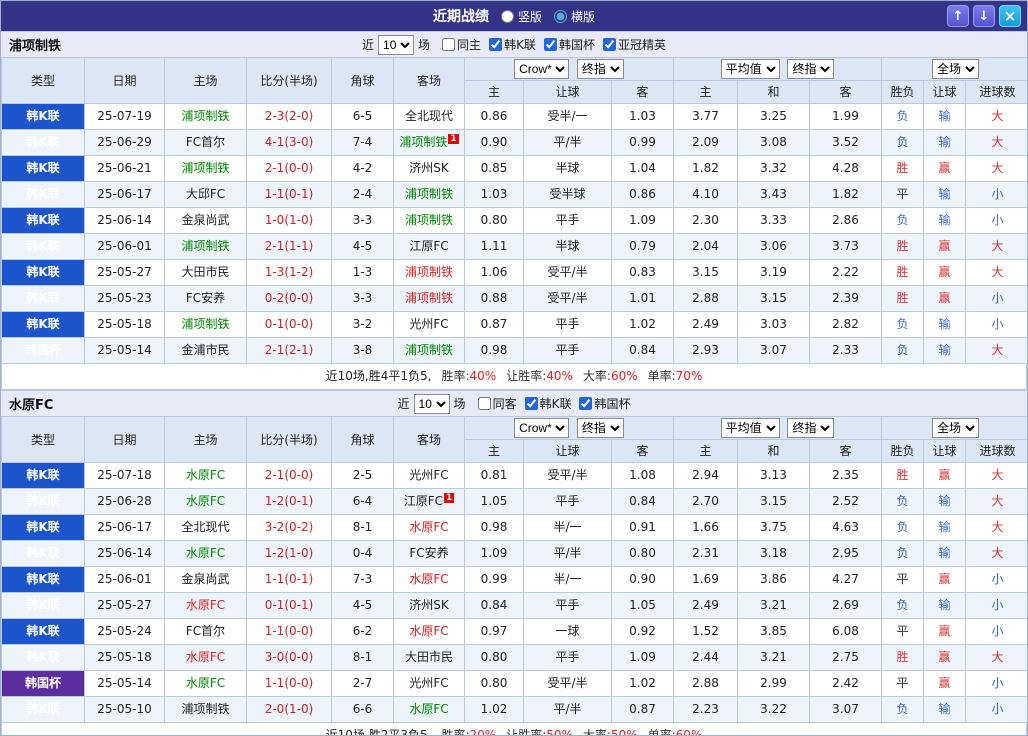  I want to click on away-team-cell: 全北现代, so click(429, 116).